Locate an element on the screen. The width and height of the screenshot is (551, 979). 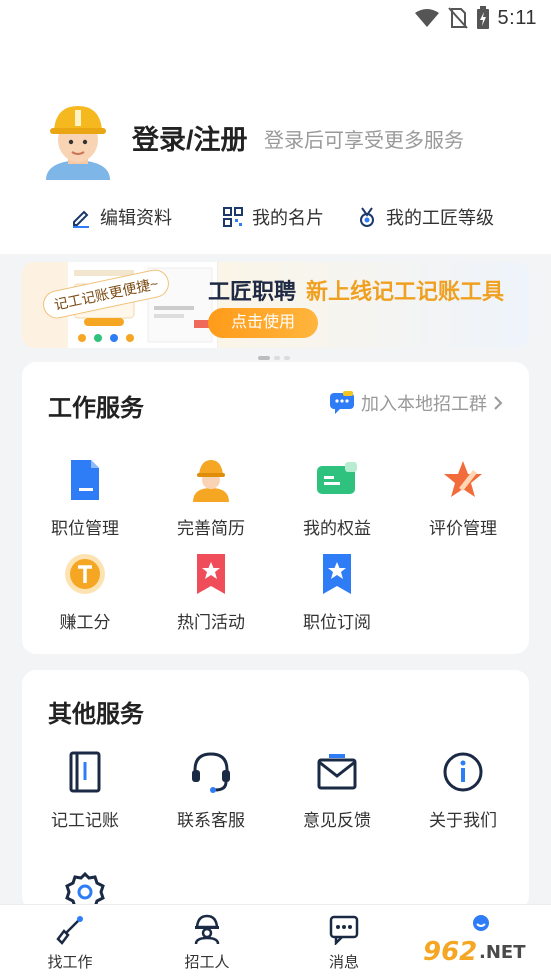
feedback-button: 意见反馈 is located at coordinates (337, 790).